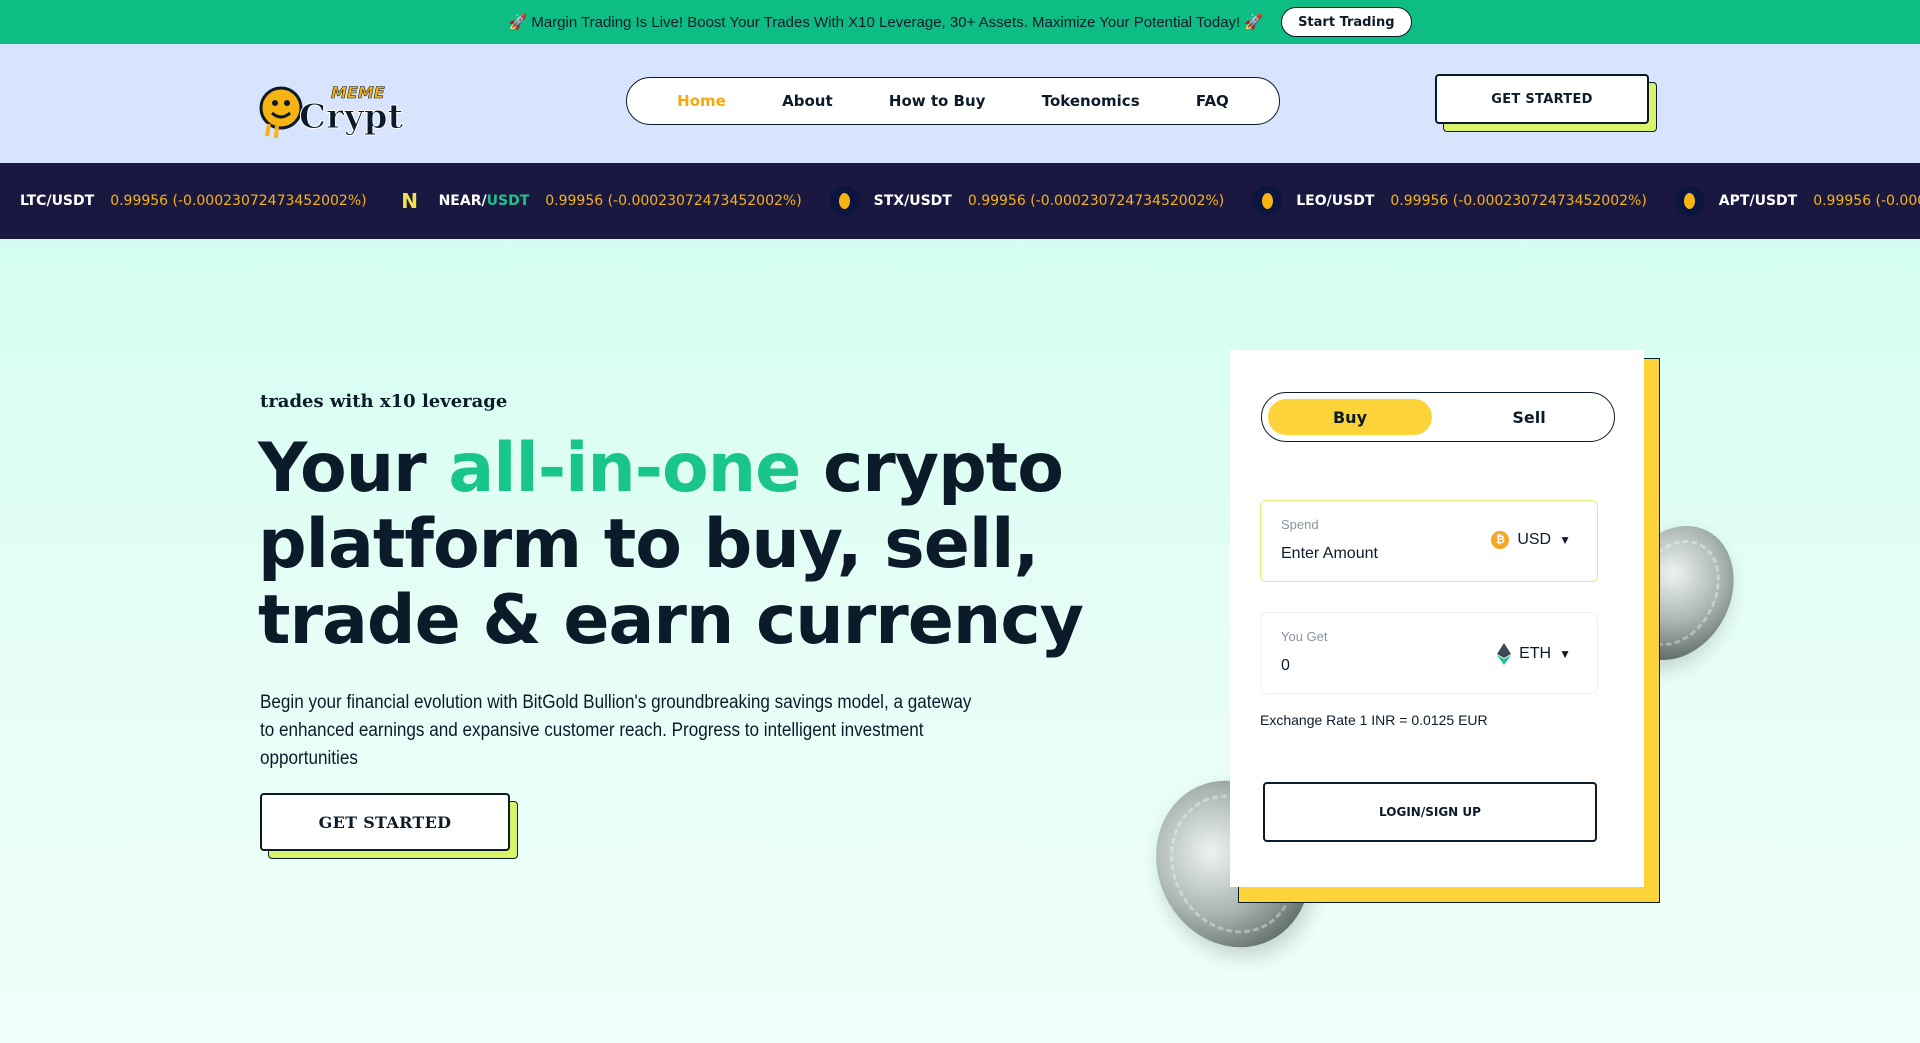 This screenshot has width=1920, height=1043. I want to click on ticker-pair: STX/USDT, so click(912, 201).